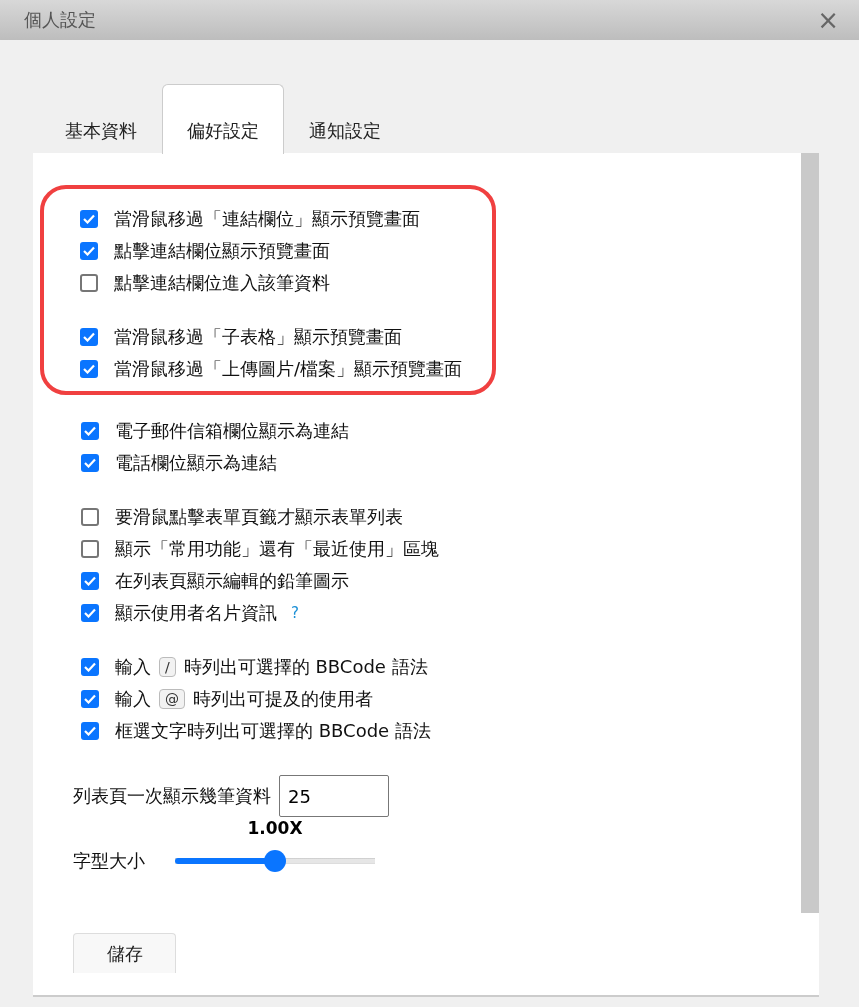 Image resolution: width=859 pixels, height=1007 pixels. Describe the element at coordinates (109, 861) in the screenshot. I see `slider-label: 字型大小` at that location.